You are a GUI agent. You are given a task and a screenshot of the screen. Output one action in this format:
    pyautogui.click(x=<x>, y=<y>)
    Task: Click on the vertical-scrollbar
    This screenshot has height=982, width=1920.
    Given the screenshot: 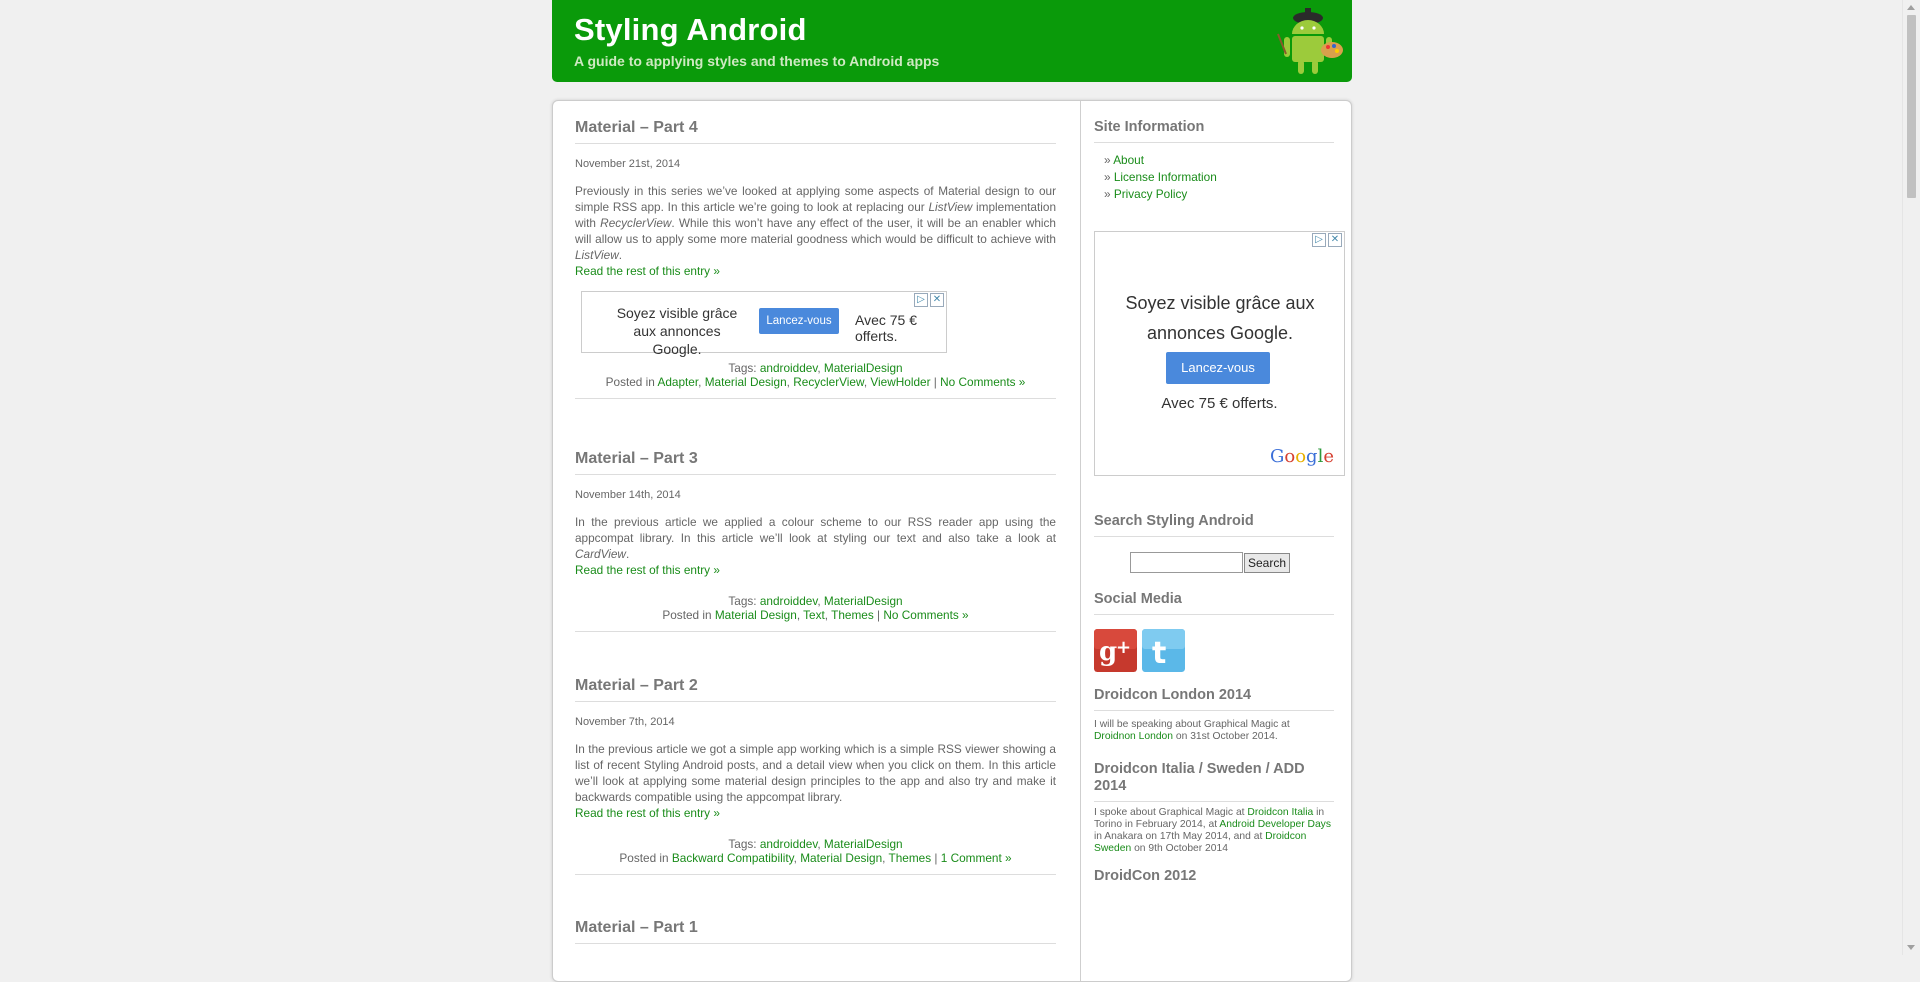 What is the action you would take?
    pyautogui.click(x=1911, y=477)
    